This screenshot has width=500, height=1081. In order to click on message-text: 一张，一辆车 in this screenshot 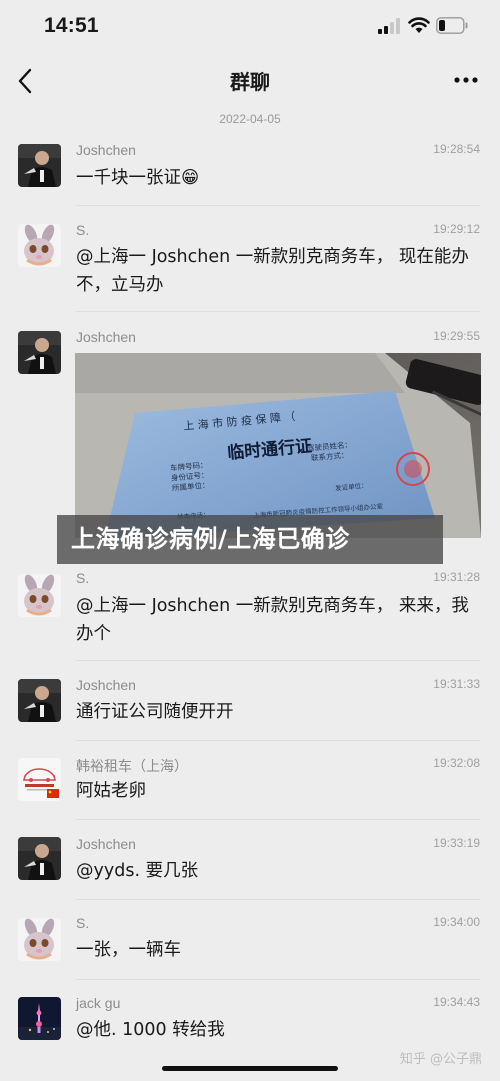, I will do `click(128, 950)`.